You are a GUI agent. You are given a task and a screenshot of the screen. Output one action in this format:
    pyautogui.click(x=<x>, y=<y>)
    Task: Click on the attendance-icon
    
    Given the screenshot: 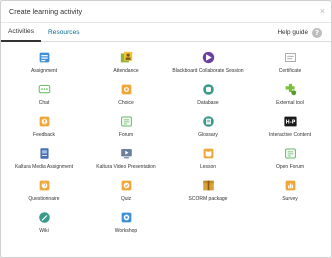 What is the action you would take?
    pyautogui.click(x=126, y=57)
    